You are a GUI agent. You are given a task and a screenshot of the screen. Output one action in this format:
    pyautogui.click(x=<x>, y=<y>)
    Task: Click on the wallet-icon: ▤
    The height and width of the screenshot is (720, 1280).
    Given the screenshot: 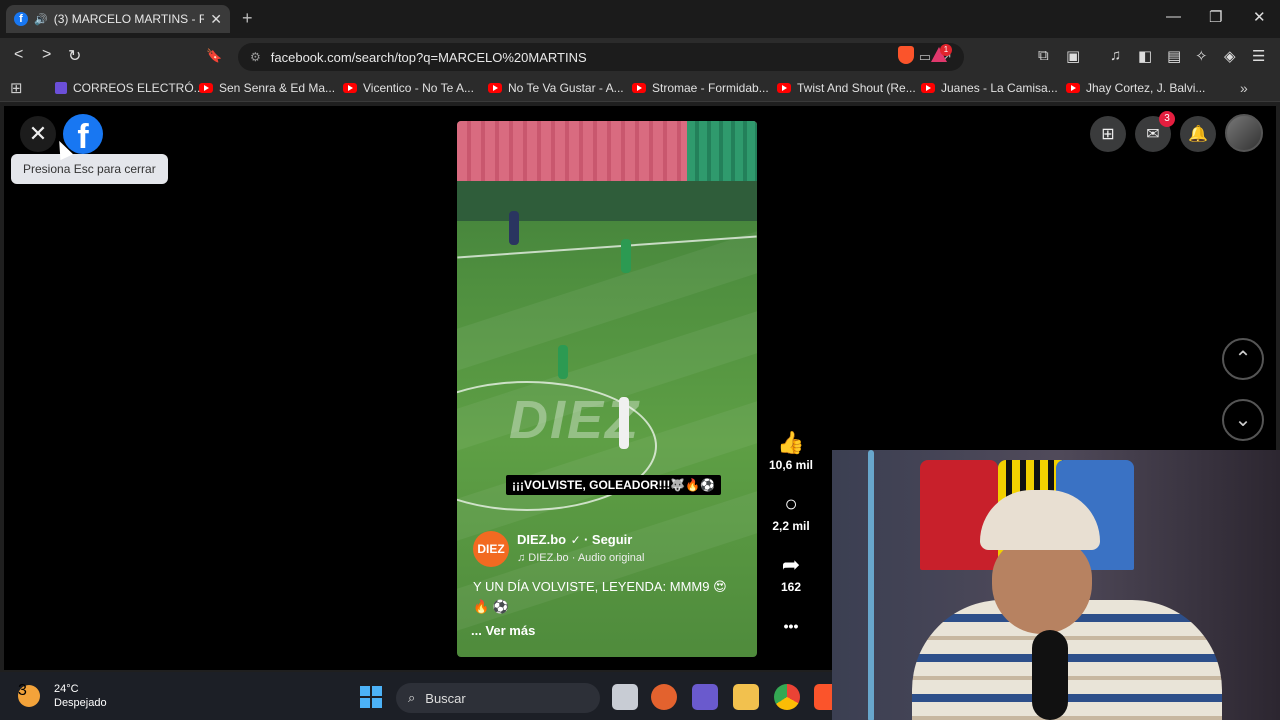 What is the action you would take?
    pyautogui.click(x=1174, y=56)
    